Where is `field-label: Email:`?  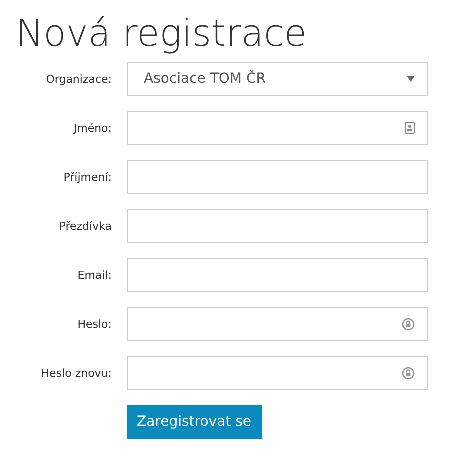
field-label: Email: is located at coordinates (94, 275).